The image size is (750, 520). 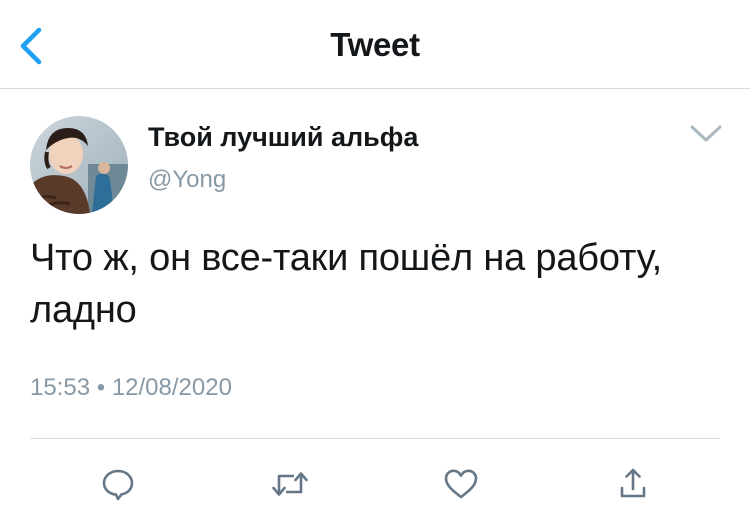 What do you see at coordinates (171, 387) in the screenshot?
I see `tweet-date: 12/08/2020` at bounding box center [171, 387].